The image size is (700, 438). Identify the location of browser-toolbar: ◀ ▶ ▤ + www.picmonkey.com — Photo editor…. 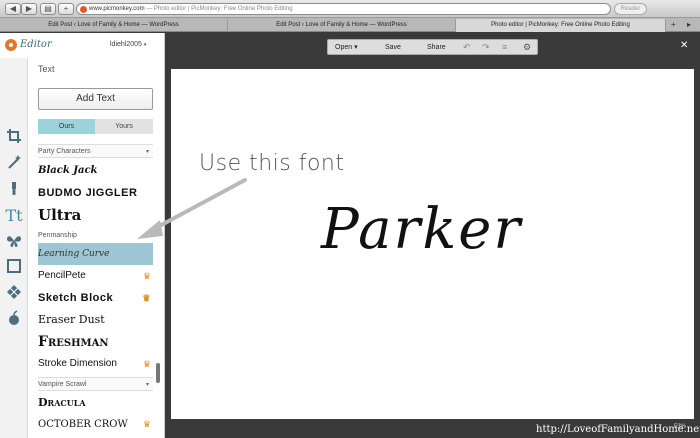
(350, 9).